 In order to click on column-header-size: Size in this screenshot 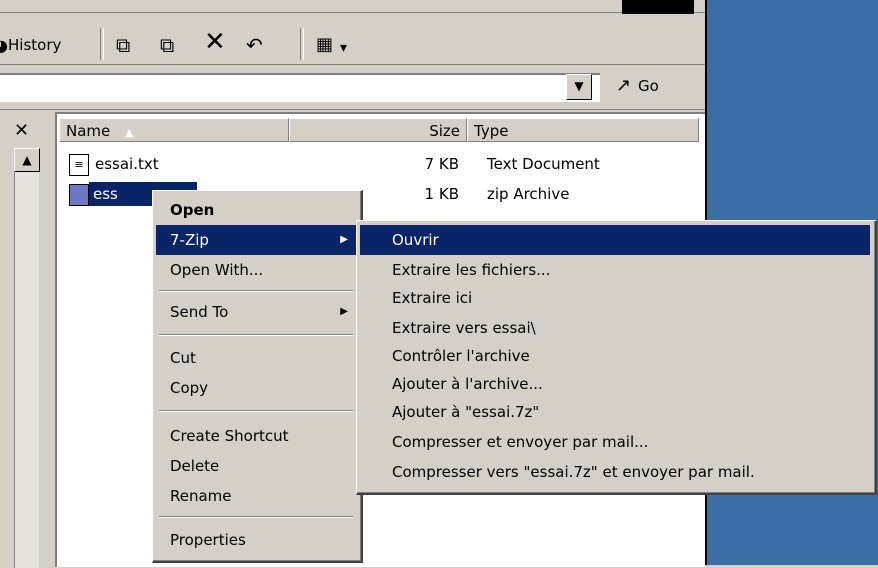, I will do `click(378, 130)`.